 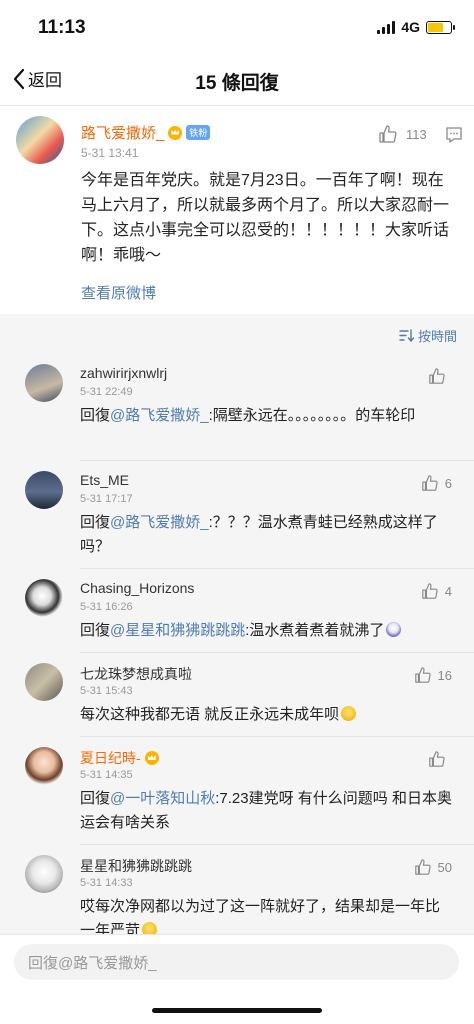 I want to click on comment-text: 每次这种我都无语 就反正永远未成年呗, so click(x=266, y=715).